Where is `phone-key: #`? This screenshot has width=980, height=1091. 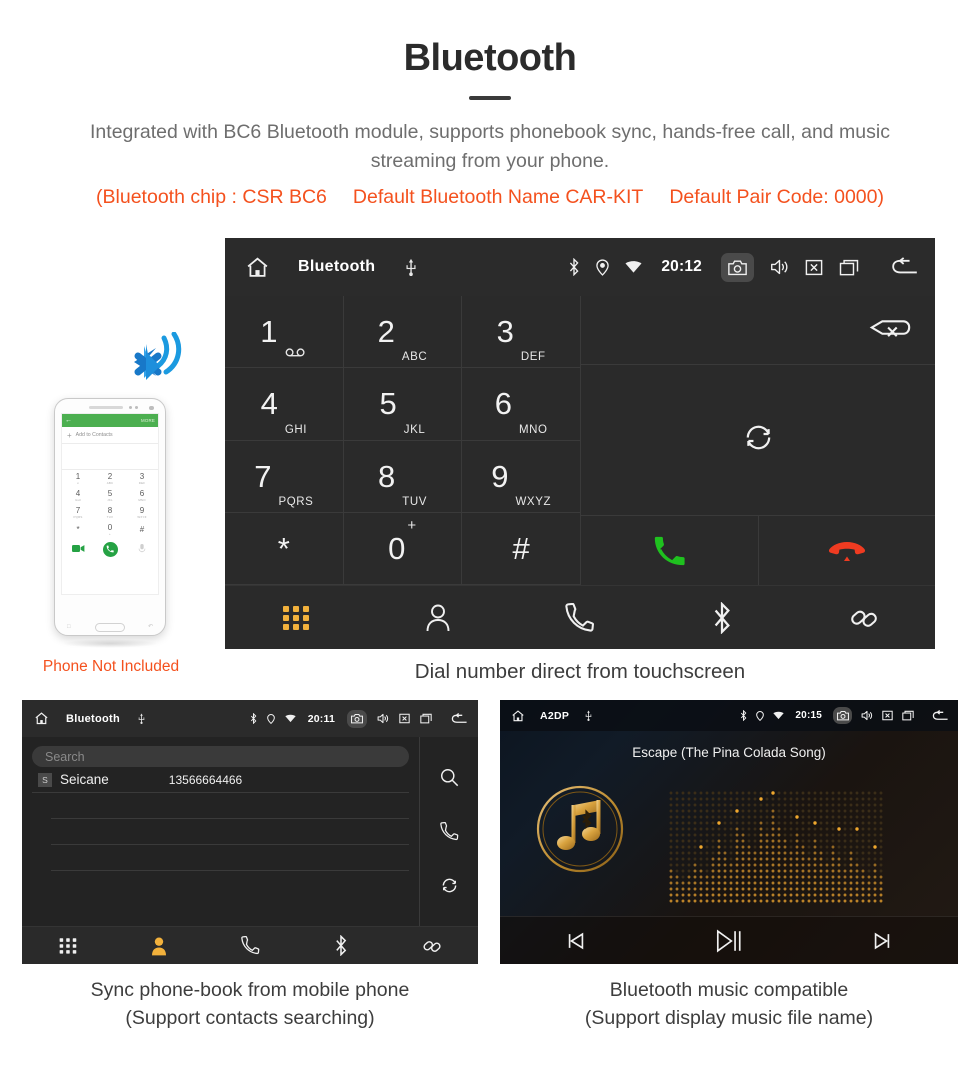 phone-key: # is located at coordinates (142, 529).